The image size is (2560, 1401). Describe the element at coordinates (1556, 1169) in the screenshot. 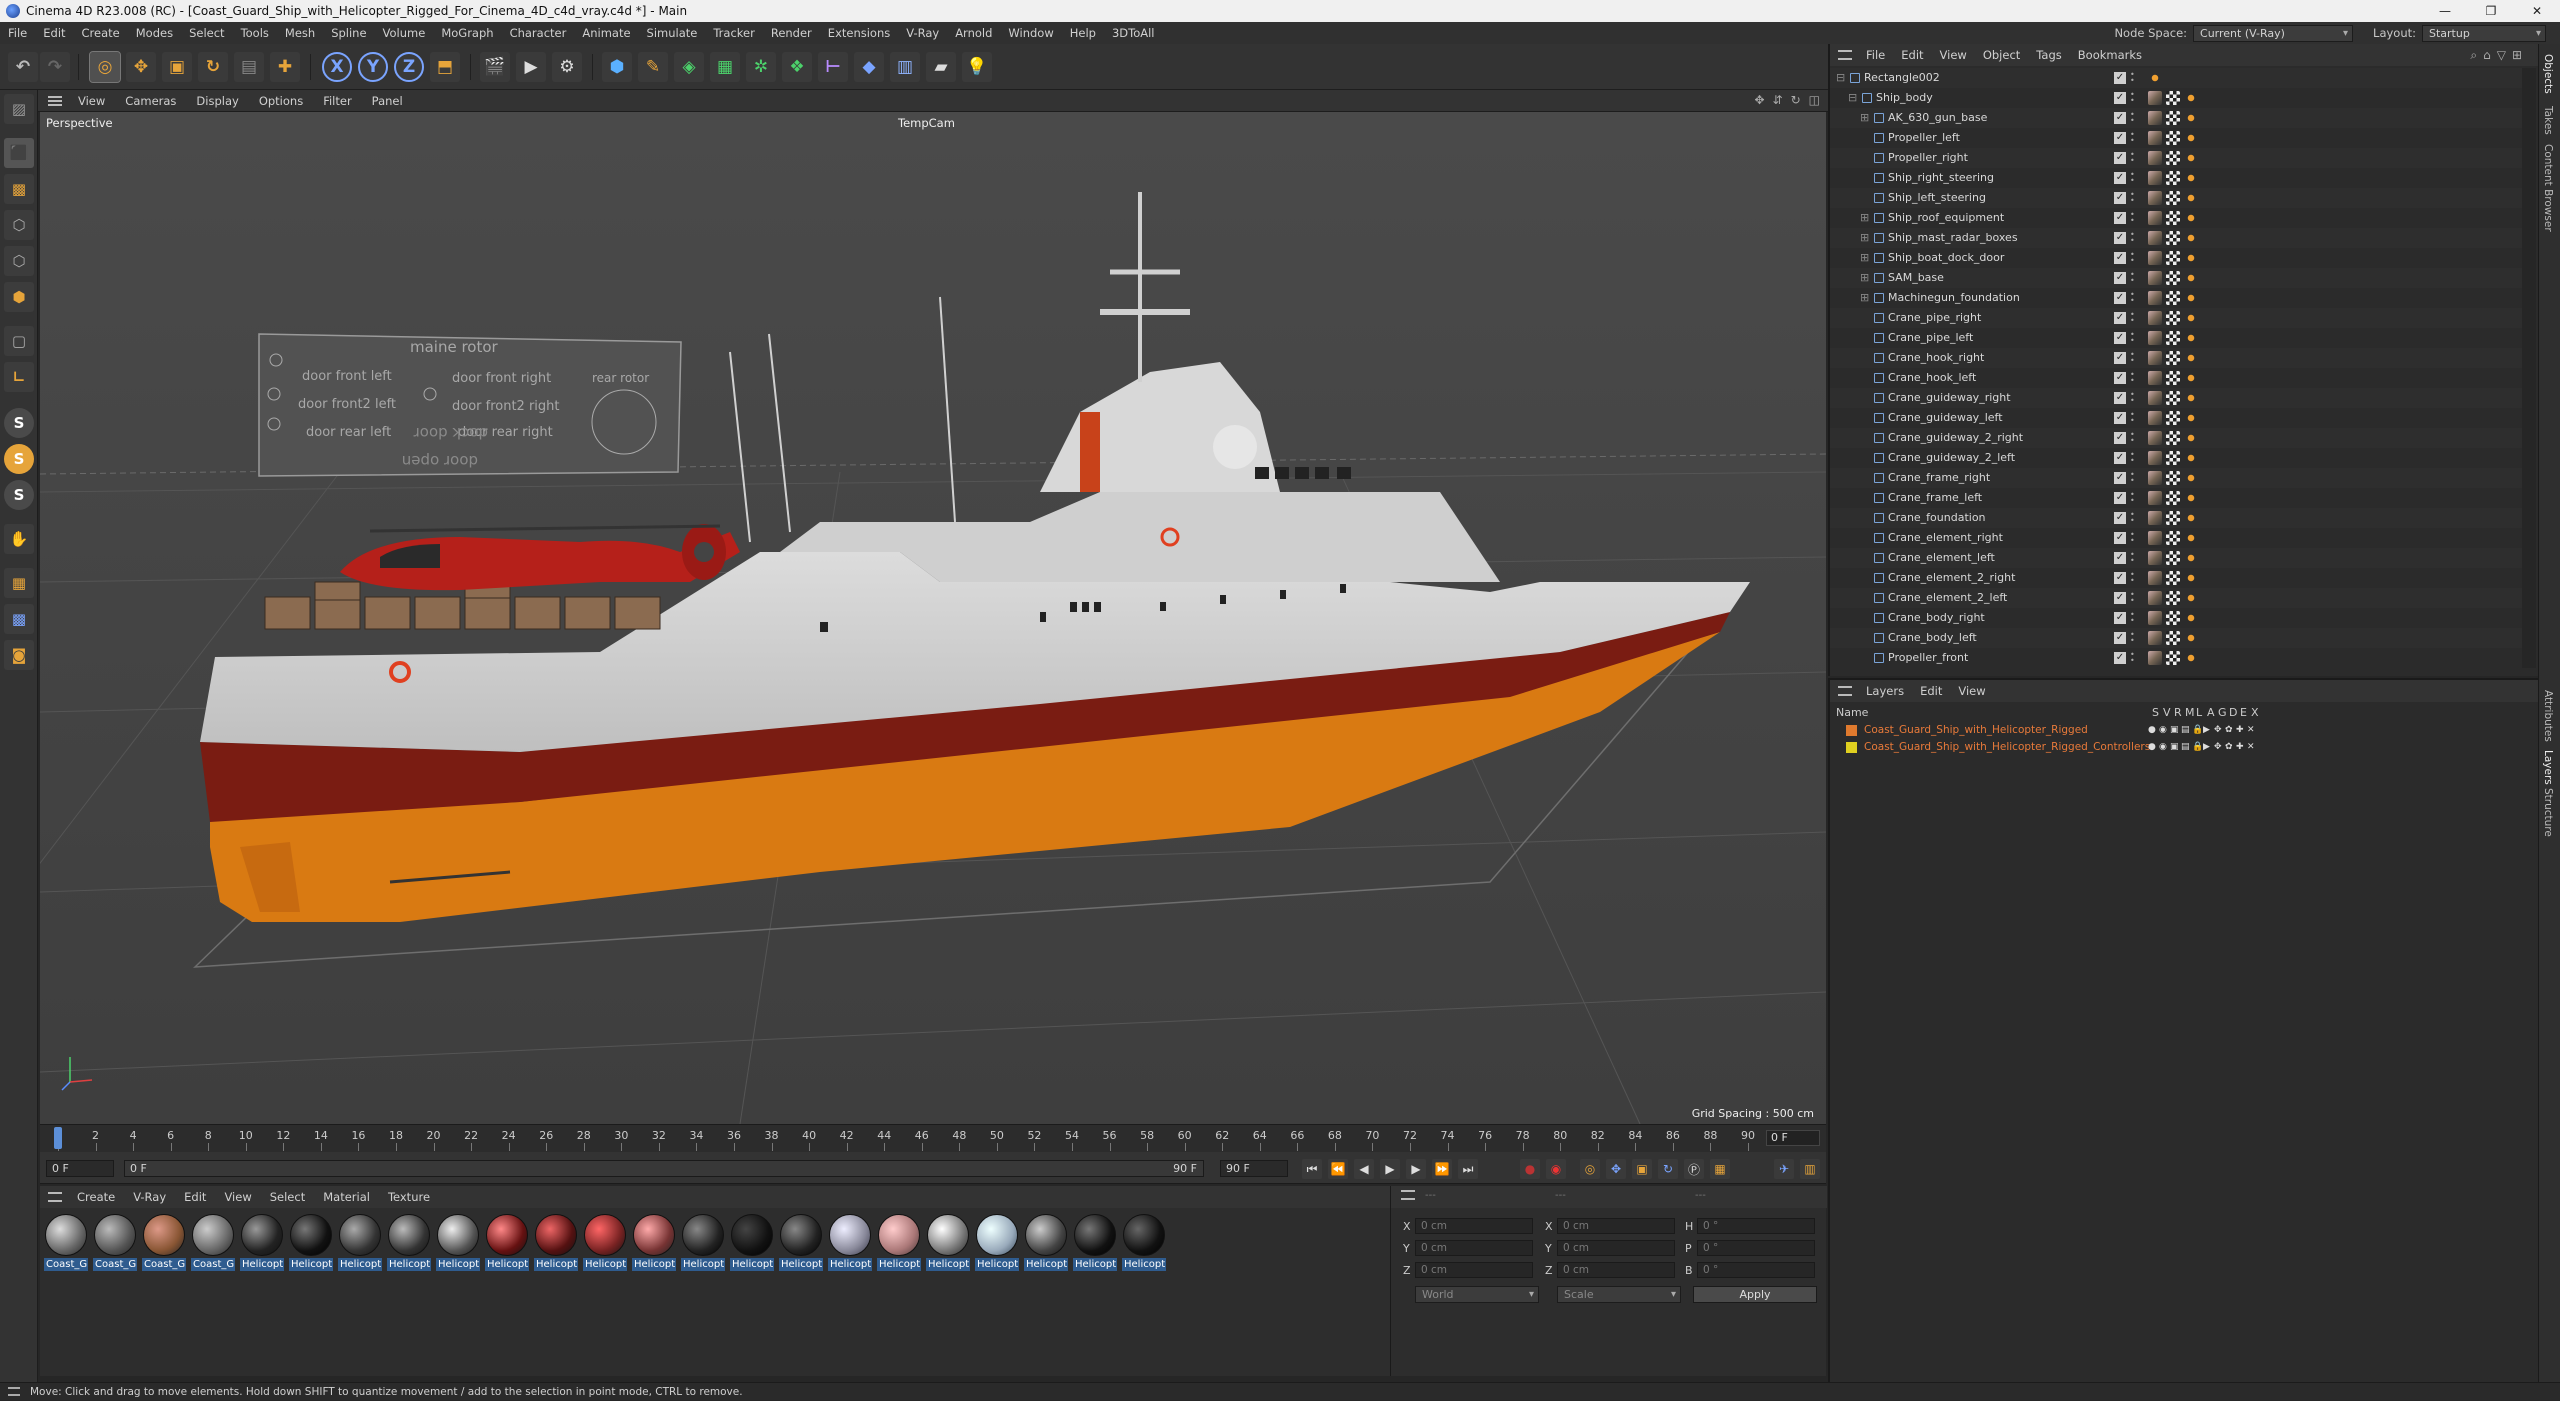

I see `auto-key-icon: ◉` at that location.